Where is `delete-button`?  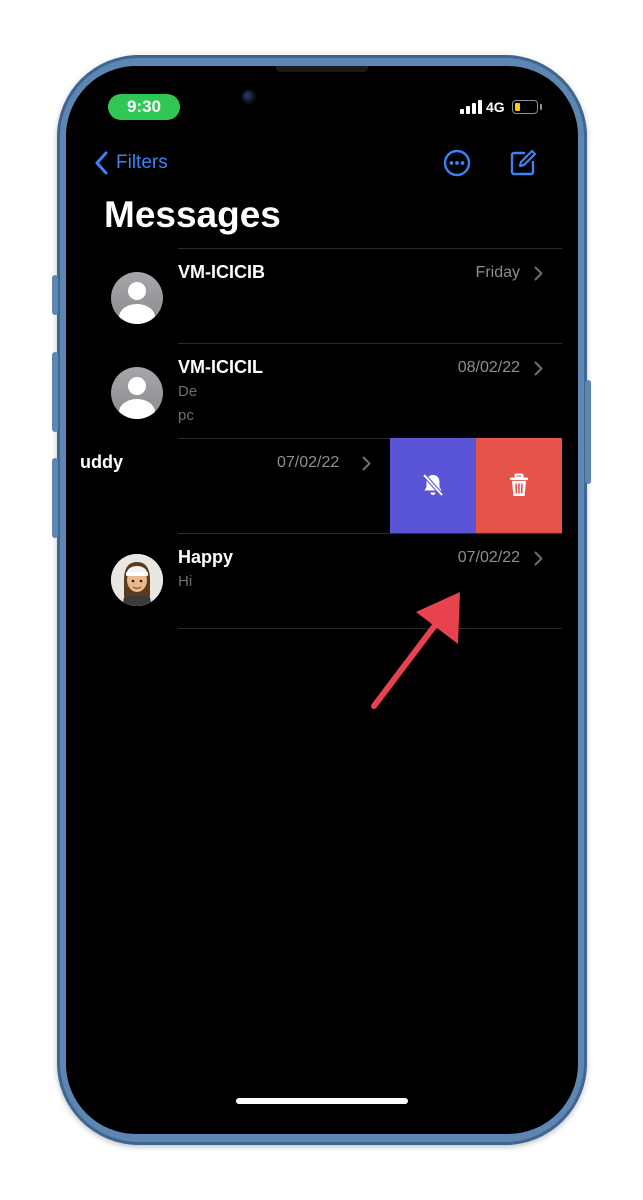 delete-button is located at coordinates (519, 485).